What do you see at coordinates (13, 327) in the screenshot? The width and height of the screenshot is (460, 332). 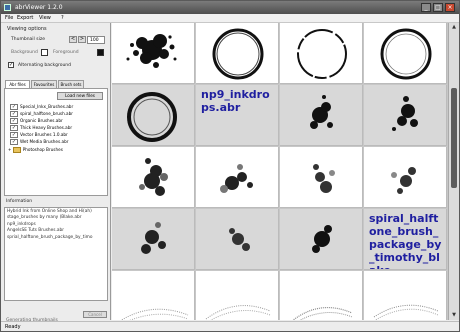 I see `status-text: Ready` at bounding box center [13, 327].